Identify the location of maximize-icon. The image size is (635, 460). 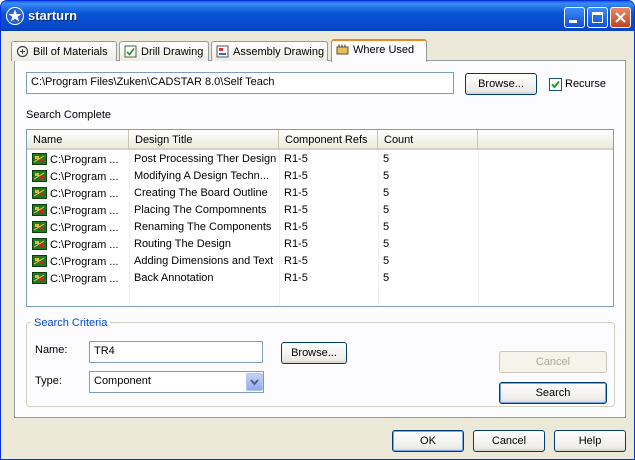
(597, 17).